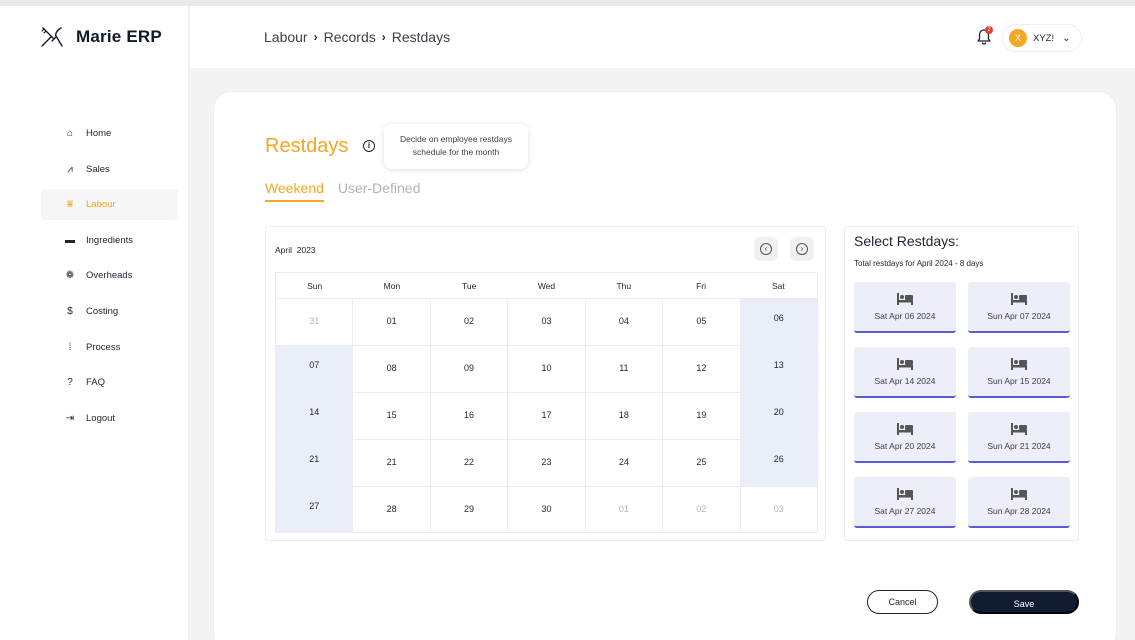  Describe the element at coordinates (1019, 307) in the screenshot. I see `restday-card: Sun Apr 07 2024` at that location.